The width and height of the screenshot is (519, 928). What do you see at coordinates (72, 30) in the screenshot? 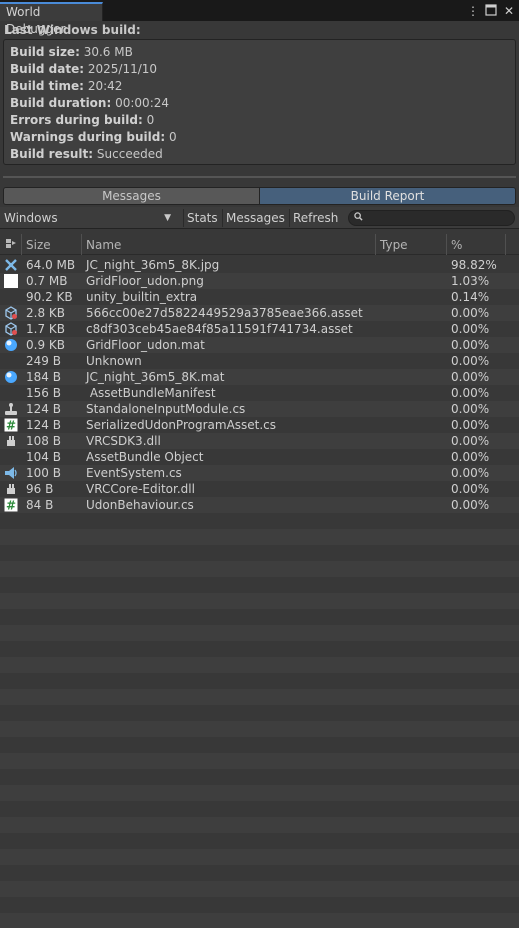
I see `summary-heading: Last Windows build:` at bounding box center [72, 30].